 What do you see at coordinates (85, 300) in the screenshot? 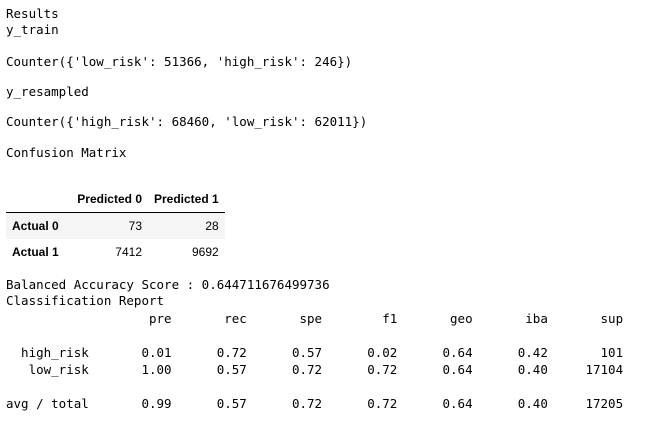
I see `report-title: Classification Report` at bounding box center [85, 300].